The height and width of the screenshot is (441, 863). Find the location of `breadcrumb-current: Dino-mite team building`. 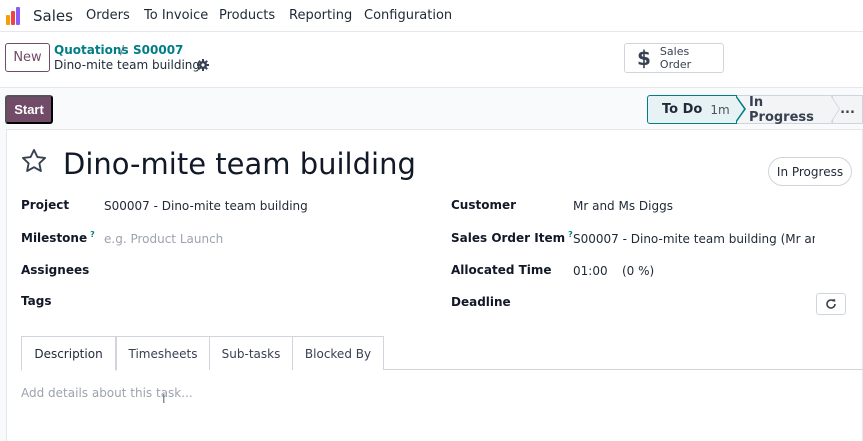

breadcrumb-current: Dino-mite team building is located at coordinates (127, 65).